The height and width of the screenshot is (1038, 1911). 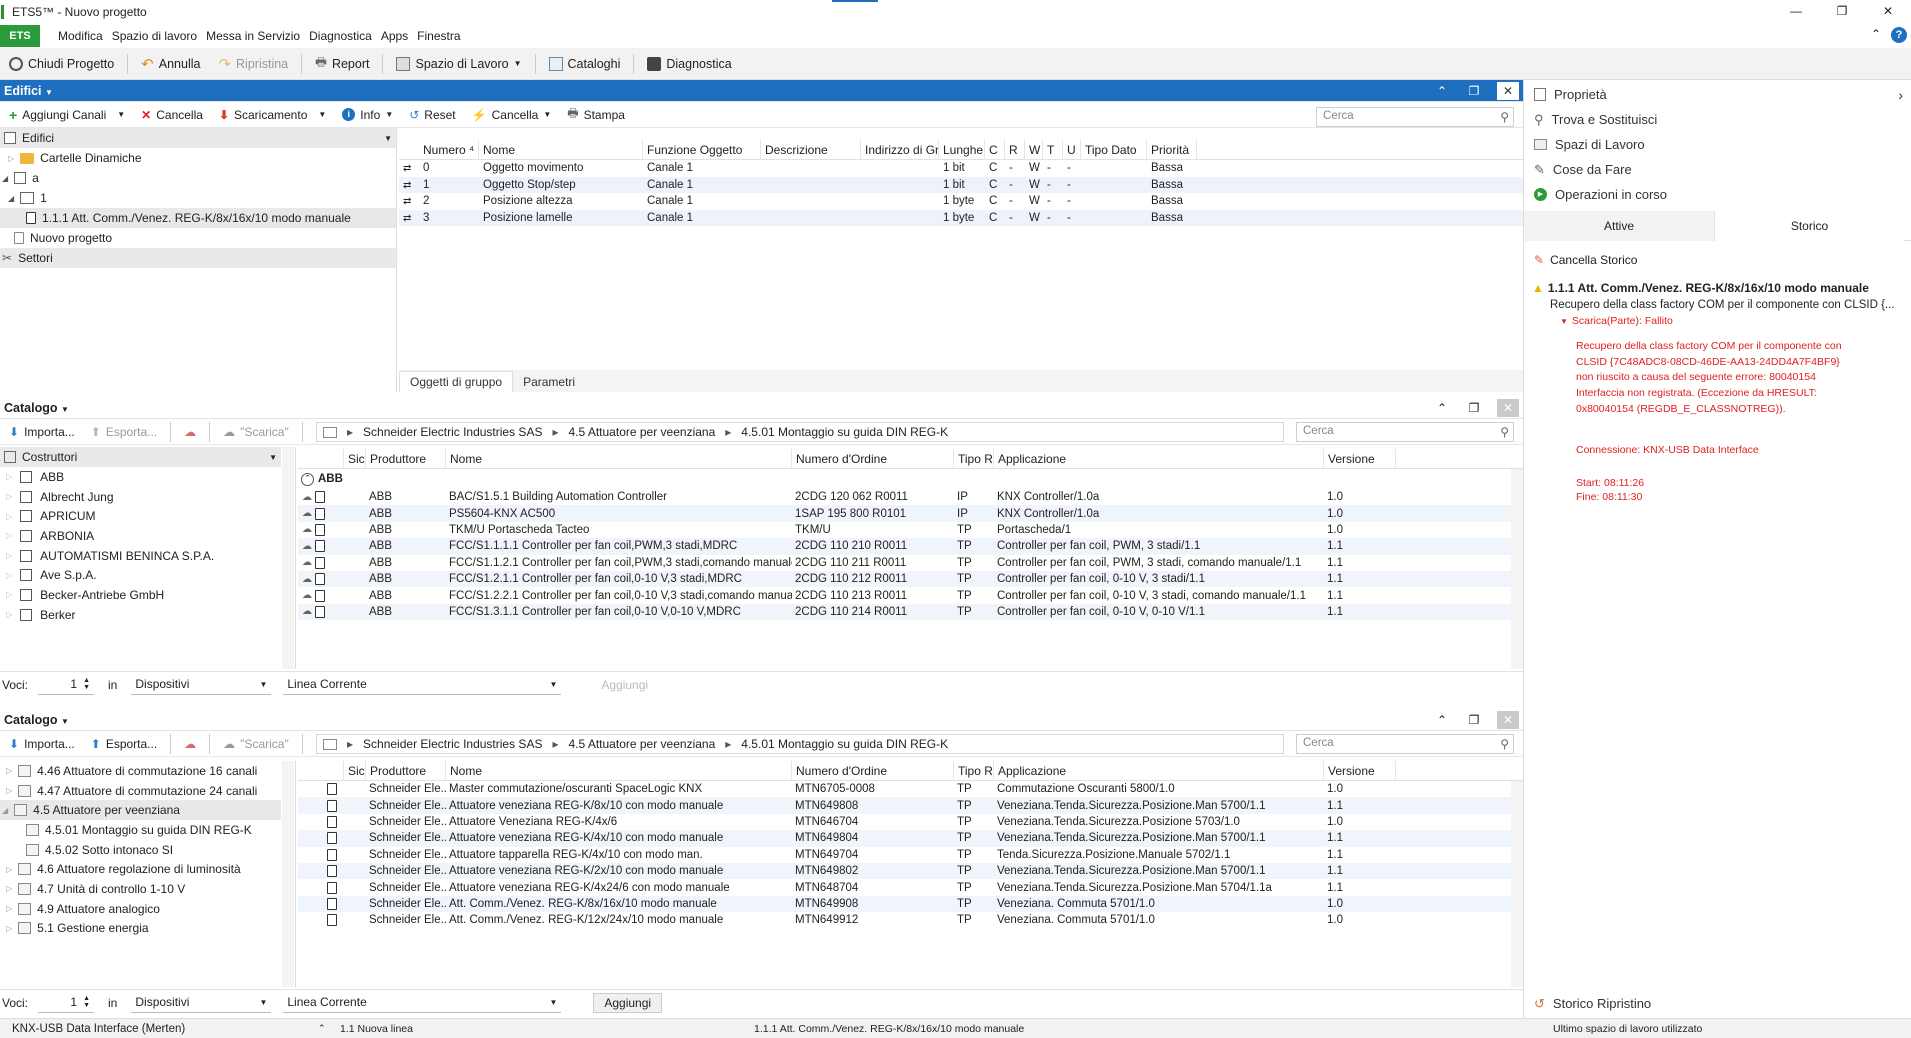 I want to click on manufacturer-item: ▷ AUTOMATISMI BENINCA S.P.A., so click(x=147, y=556).